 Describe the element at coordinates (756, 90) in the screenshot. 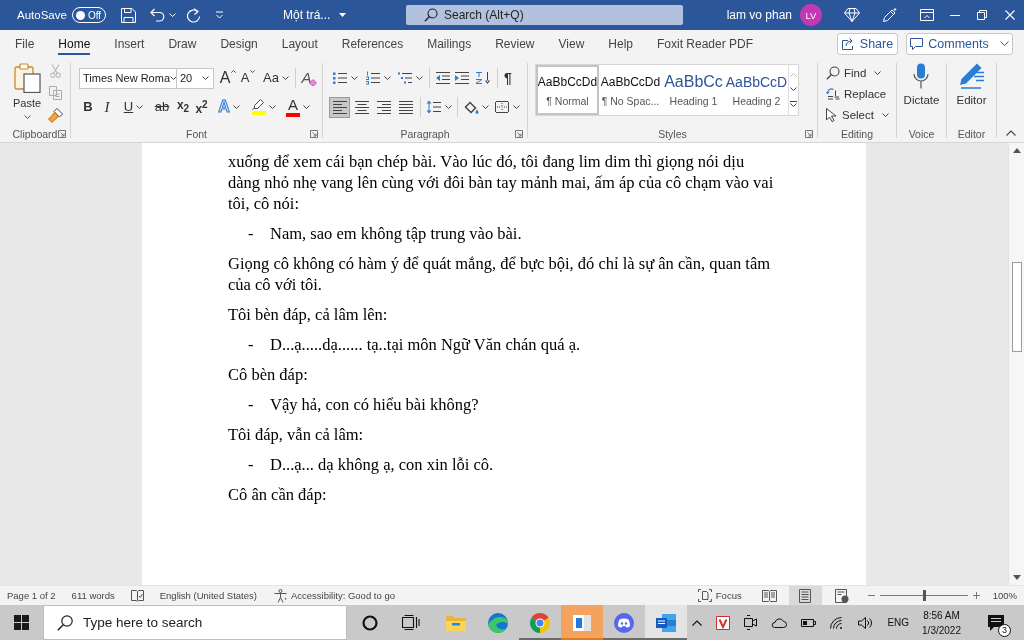

I see `style-option: AaBbCcD Heading 2` at that location.